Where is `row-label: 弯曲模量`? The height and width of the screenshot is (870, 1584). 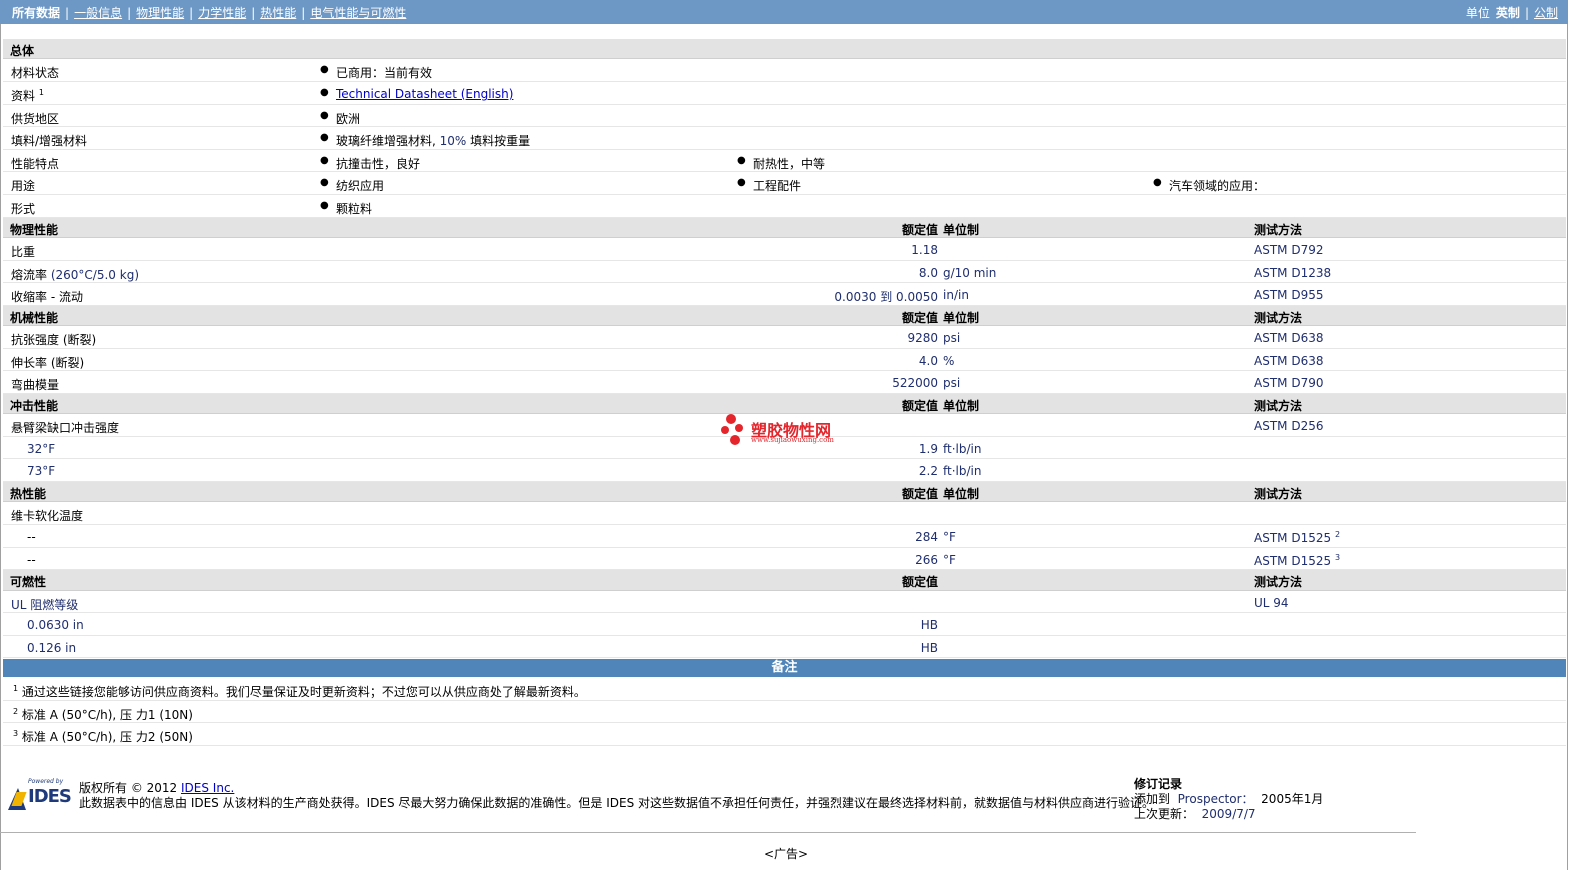 row-label: 弯曲模量 is located at coordinates (35, 385).